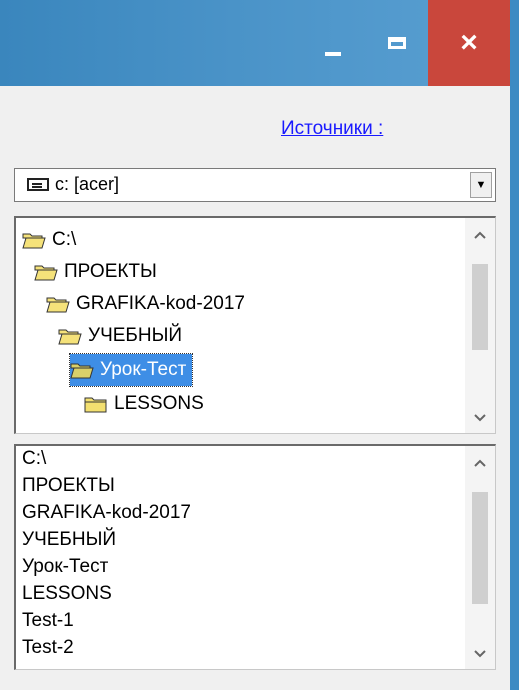 The height and width of the screenshot is (690, 519). What do you see at coordinates (106, 513) in the screenshot?
I see `path-list-item: GRAFIKA-kod-2017` at bounding box center [106, 513].